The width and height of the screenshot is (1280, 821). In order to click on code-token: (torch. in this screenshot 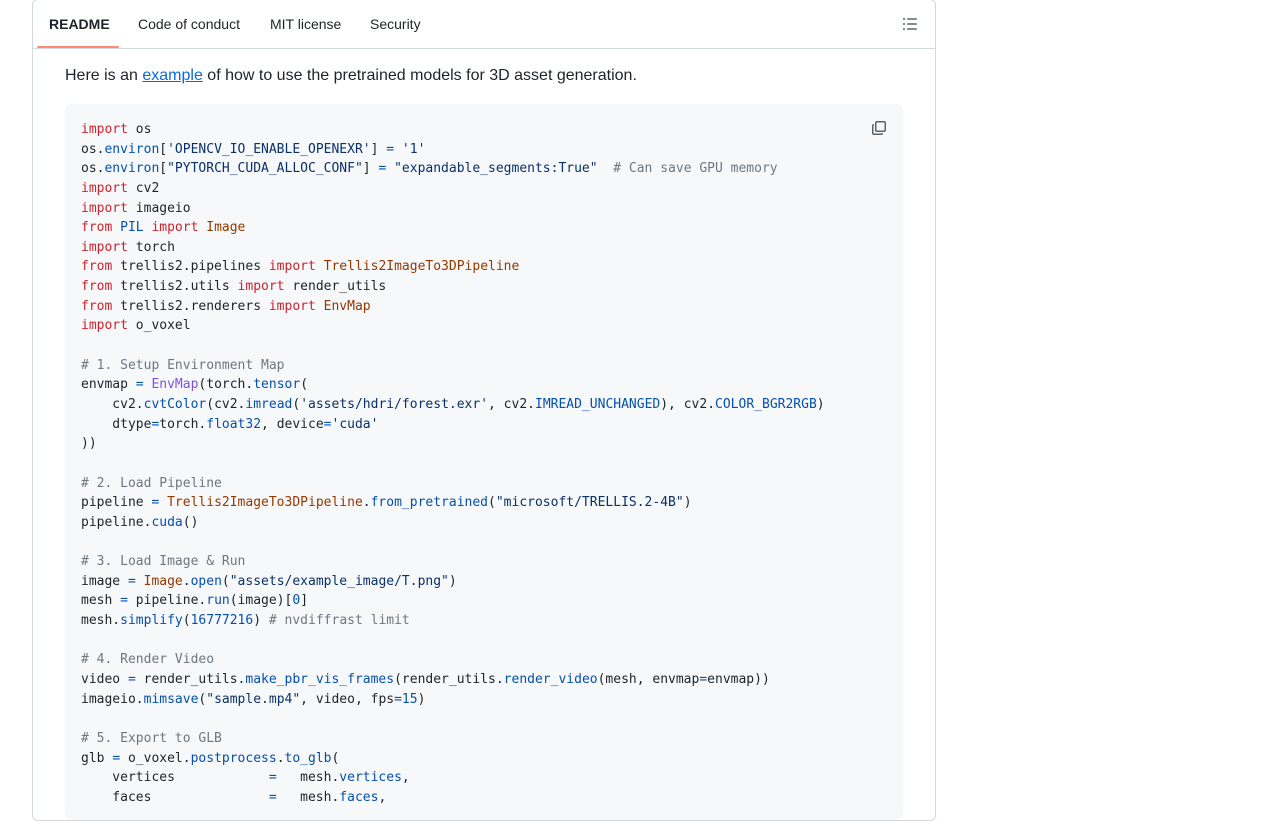, I will do `click(226, 385)`.